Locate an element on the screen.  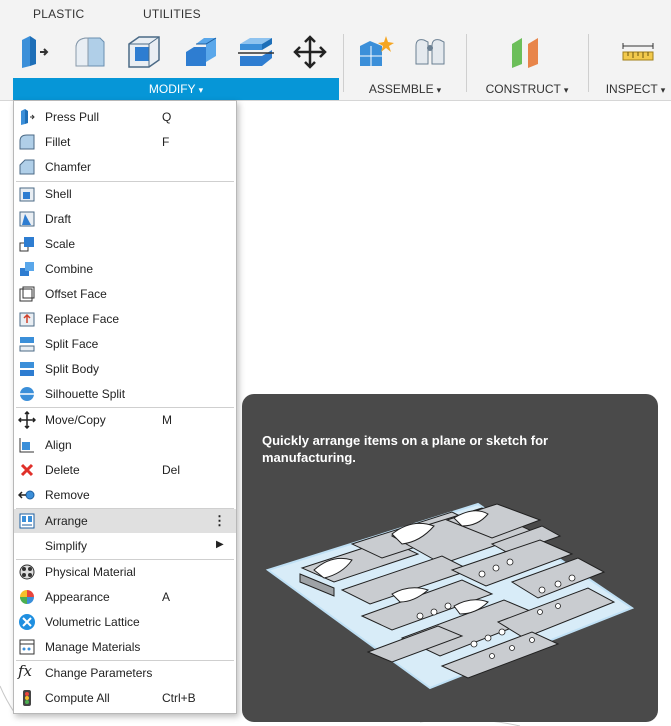
submenu-arrow-icon: ▶ is located at coordinates (220, 544).